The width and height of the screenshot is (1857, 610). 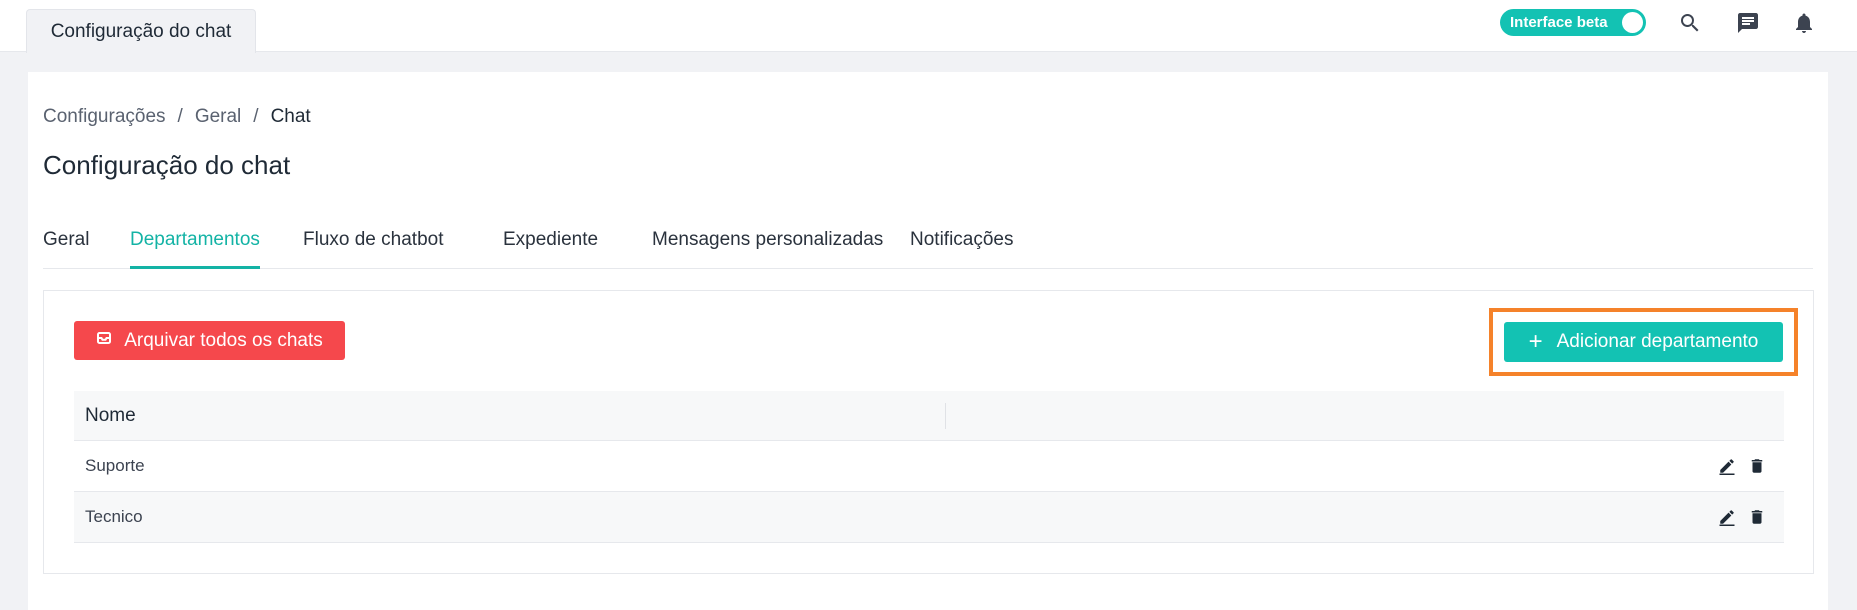 I want to click on archive-icon, so click(x=104, y=341).